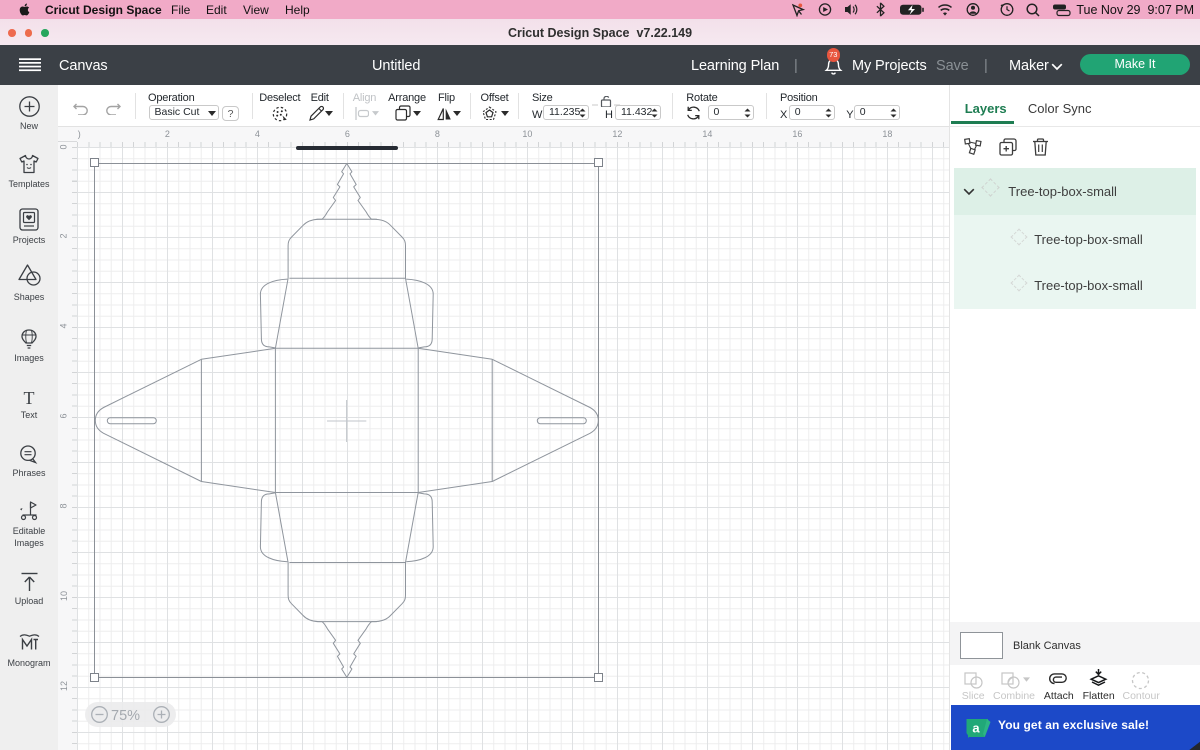 This screenshot has height=750, width=1200. What do you see at coordinates (976, 727) in the screenshot?
I see `svg-text: a` at bounding box center [976, 727].